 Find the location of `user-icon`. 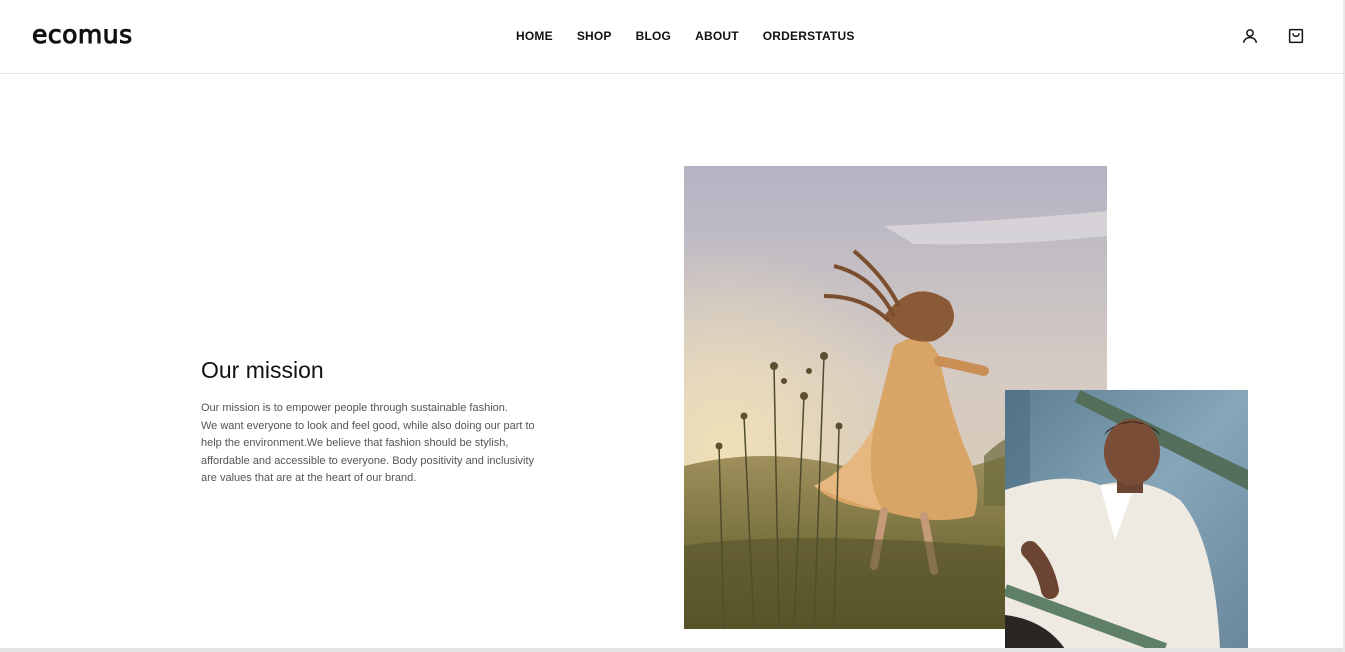

user-icon is located at coordinates (1250, 36).